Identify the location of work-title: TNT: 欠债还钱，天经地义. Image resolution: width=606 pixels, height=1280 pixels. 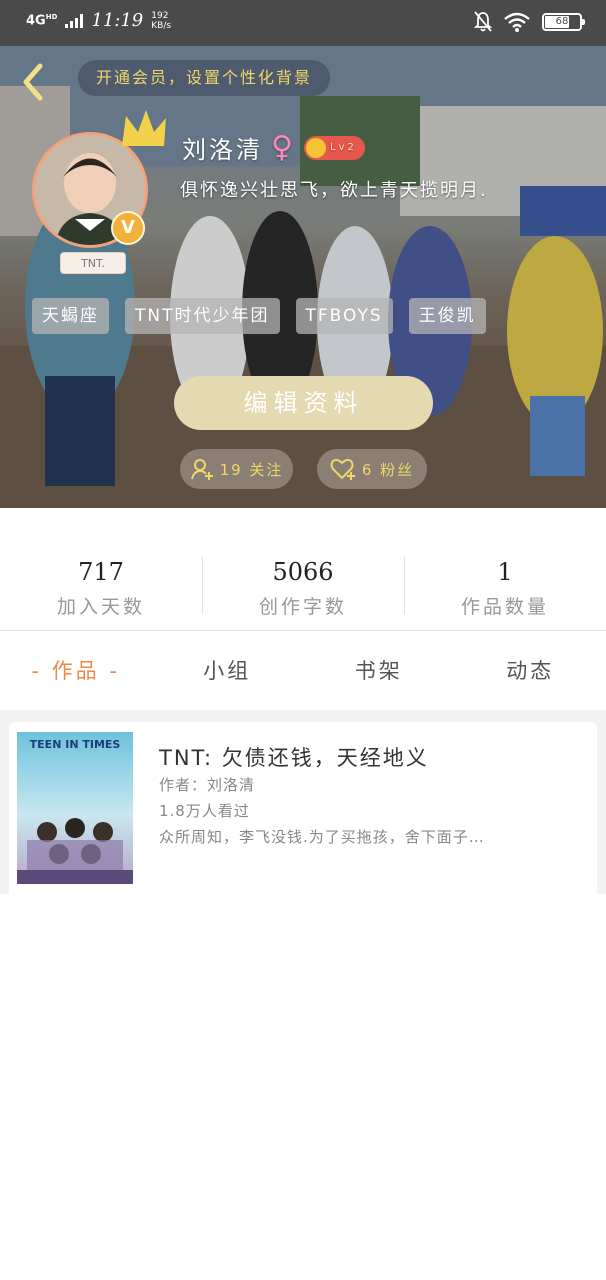
(294, 757).